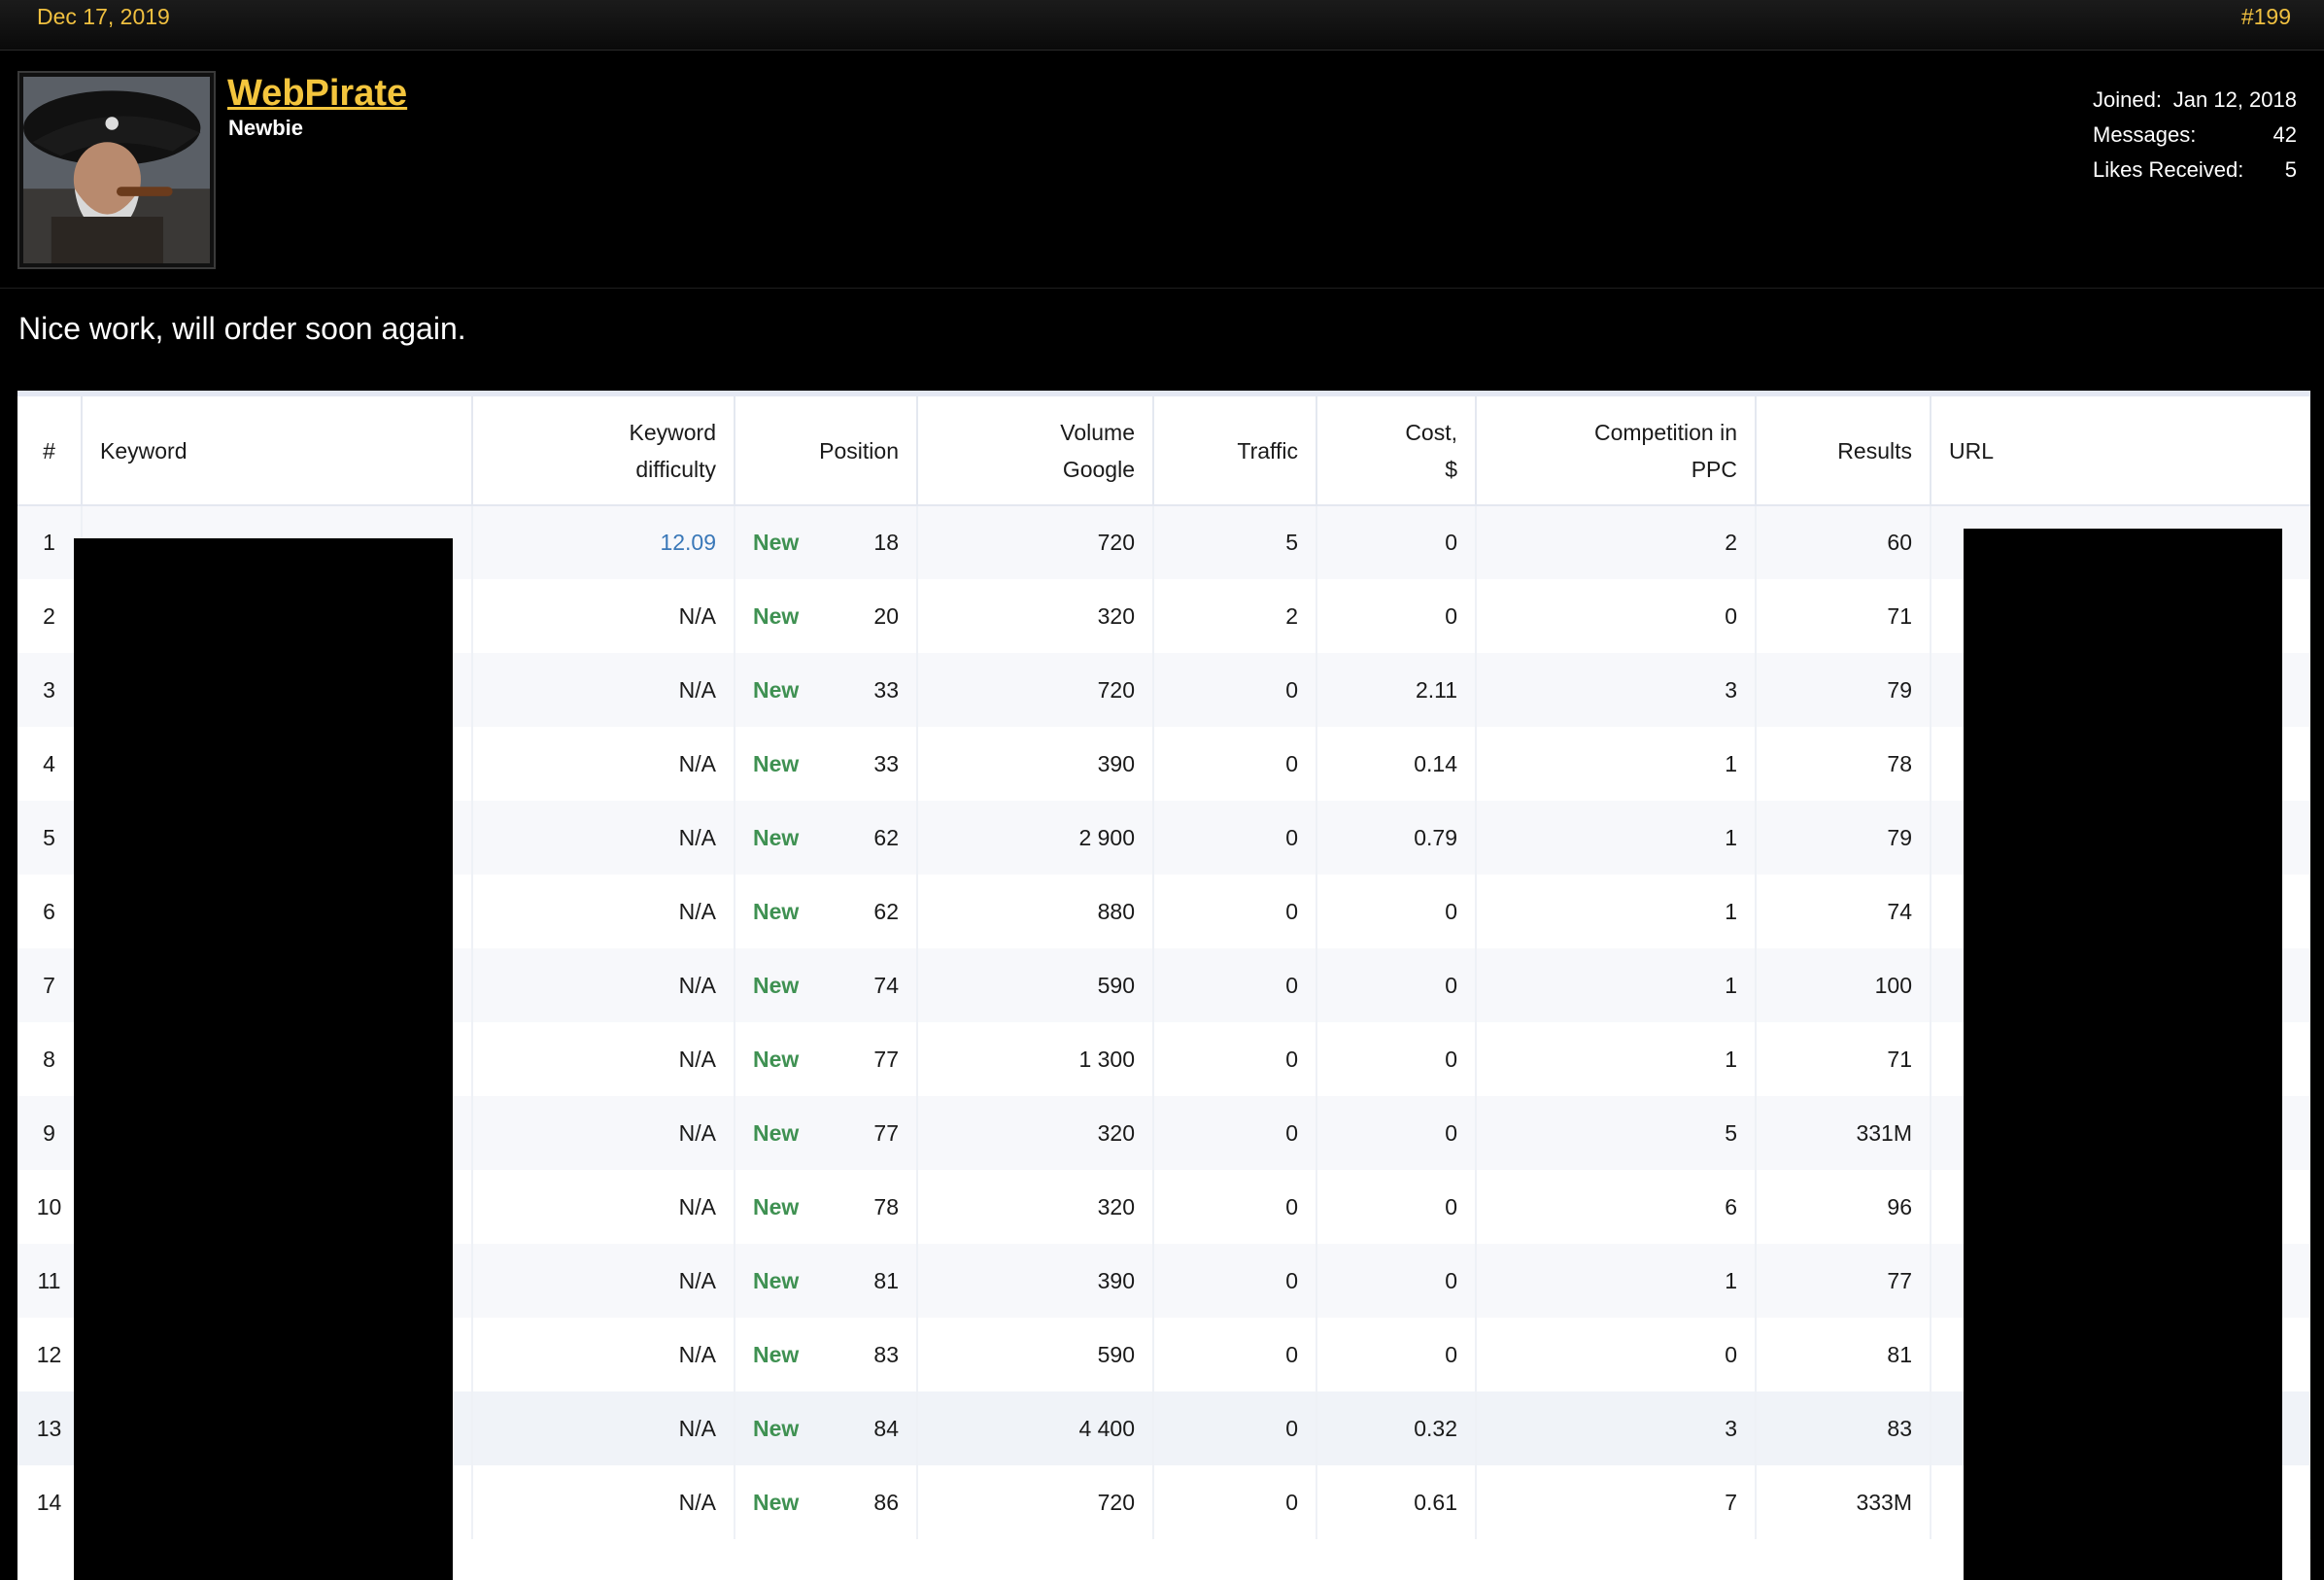 This screenshot has width=2324, height=1580. I want to click on stat-joined-value: Jan 12, 2018, so click(2235, 99).